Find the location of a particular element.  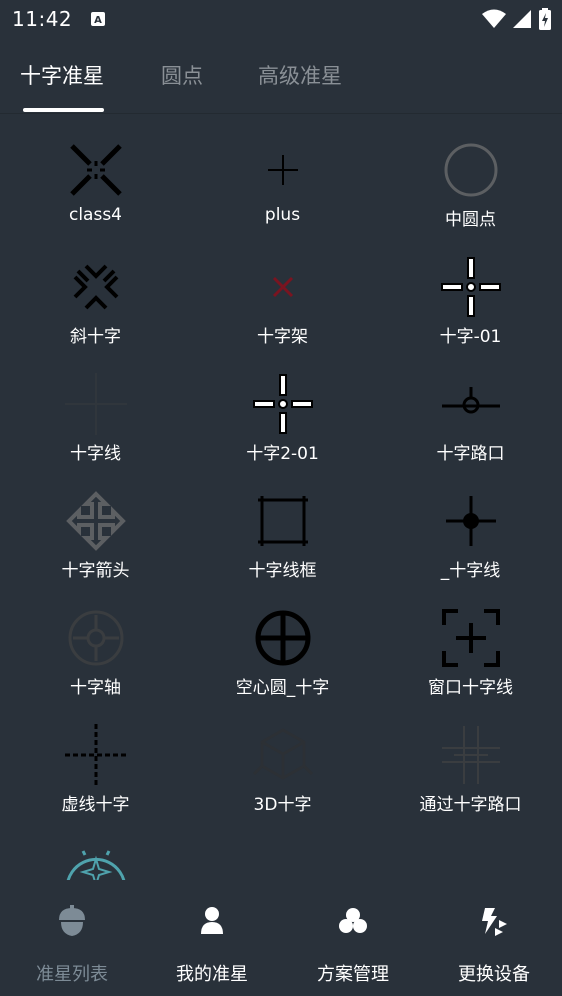

crosshair-label: 十字-01 is located at coordinates (470, 337).